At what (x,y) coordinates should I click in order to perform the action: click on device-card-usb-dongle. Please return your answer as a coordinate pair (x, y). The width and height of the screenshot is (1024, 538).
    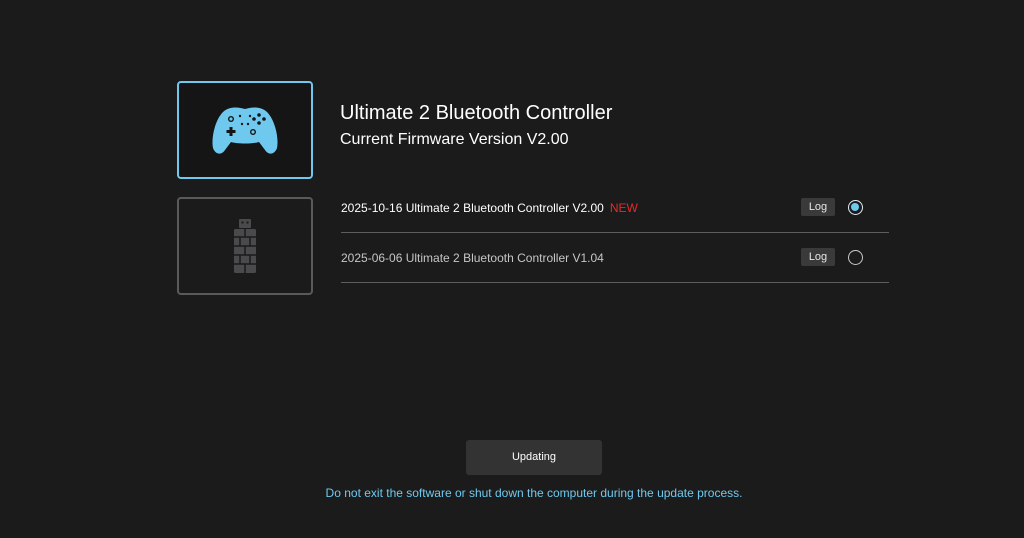
    Looking at the image, I should click on (245, 246).